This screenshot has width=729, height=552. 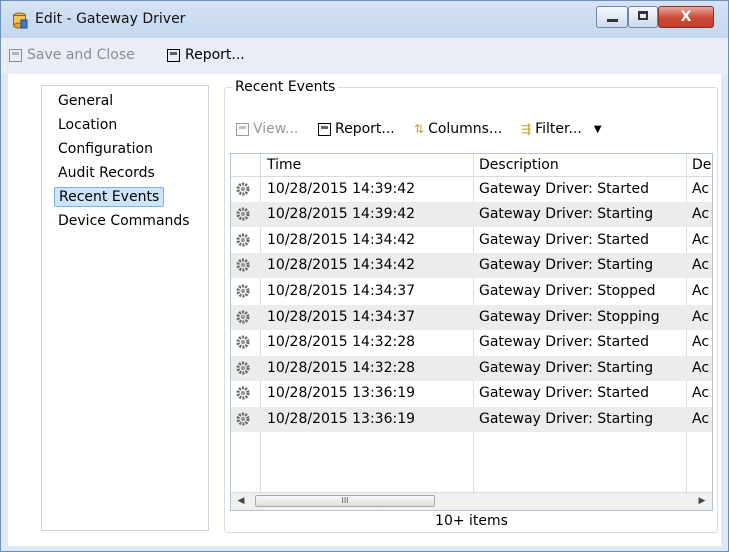 What do you see at coordinates (419, 129) in the screenshot?
I see `columns-icon: ⇅` at bounding box center [419, 129].